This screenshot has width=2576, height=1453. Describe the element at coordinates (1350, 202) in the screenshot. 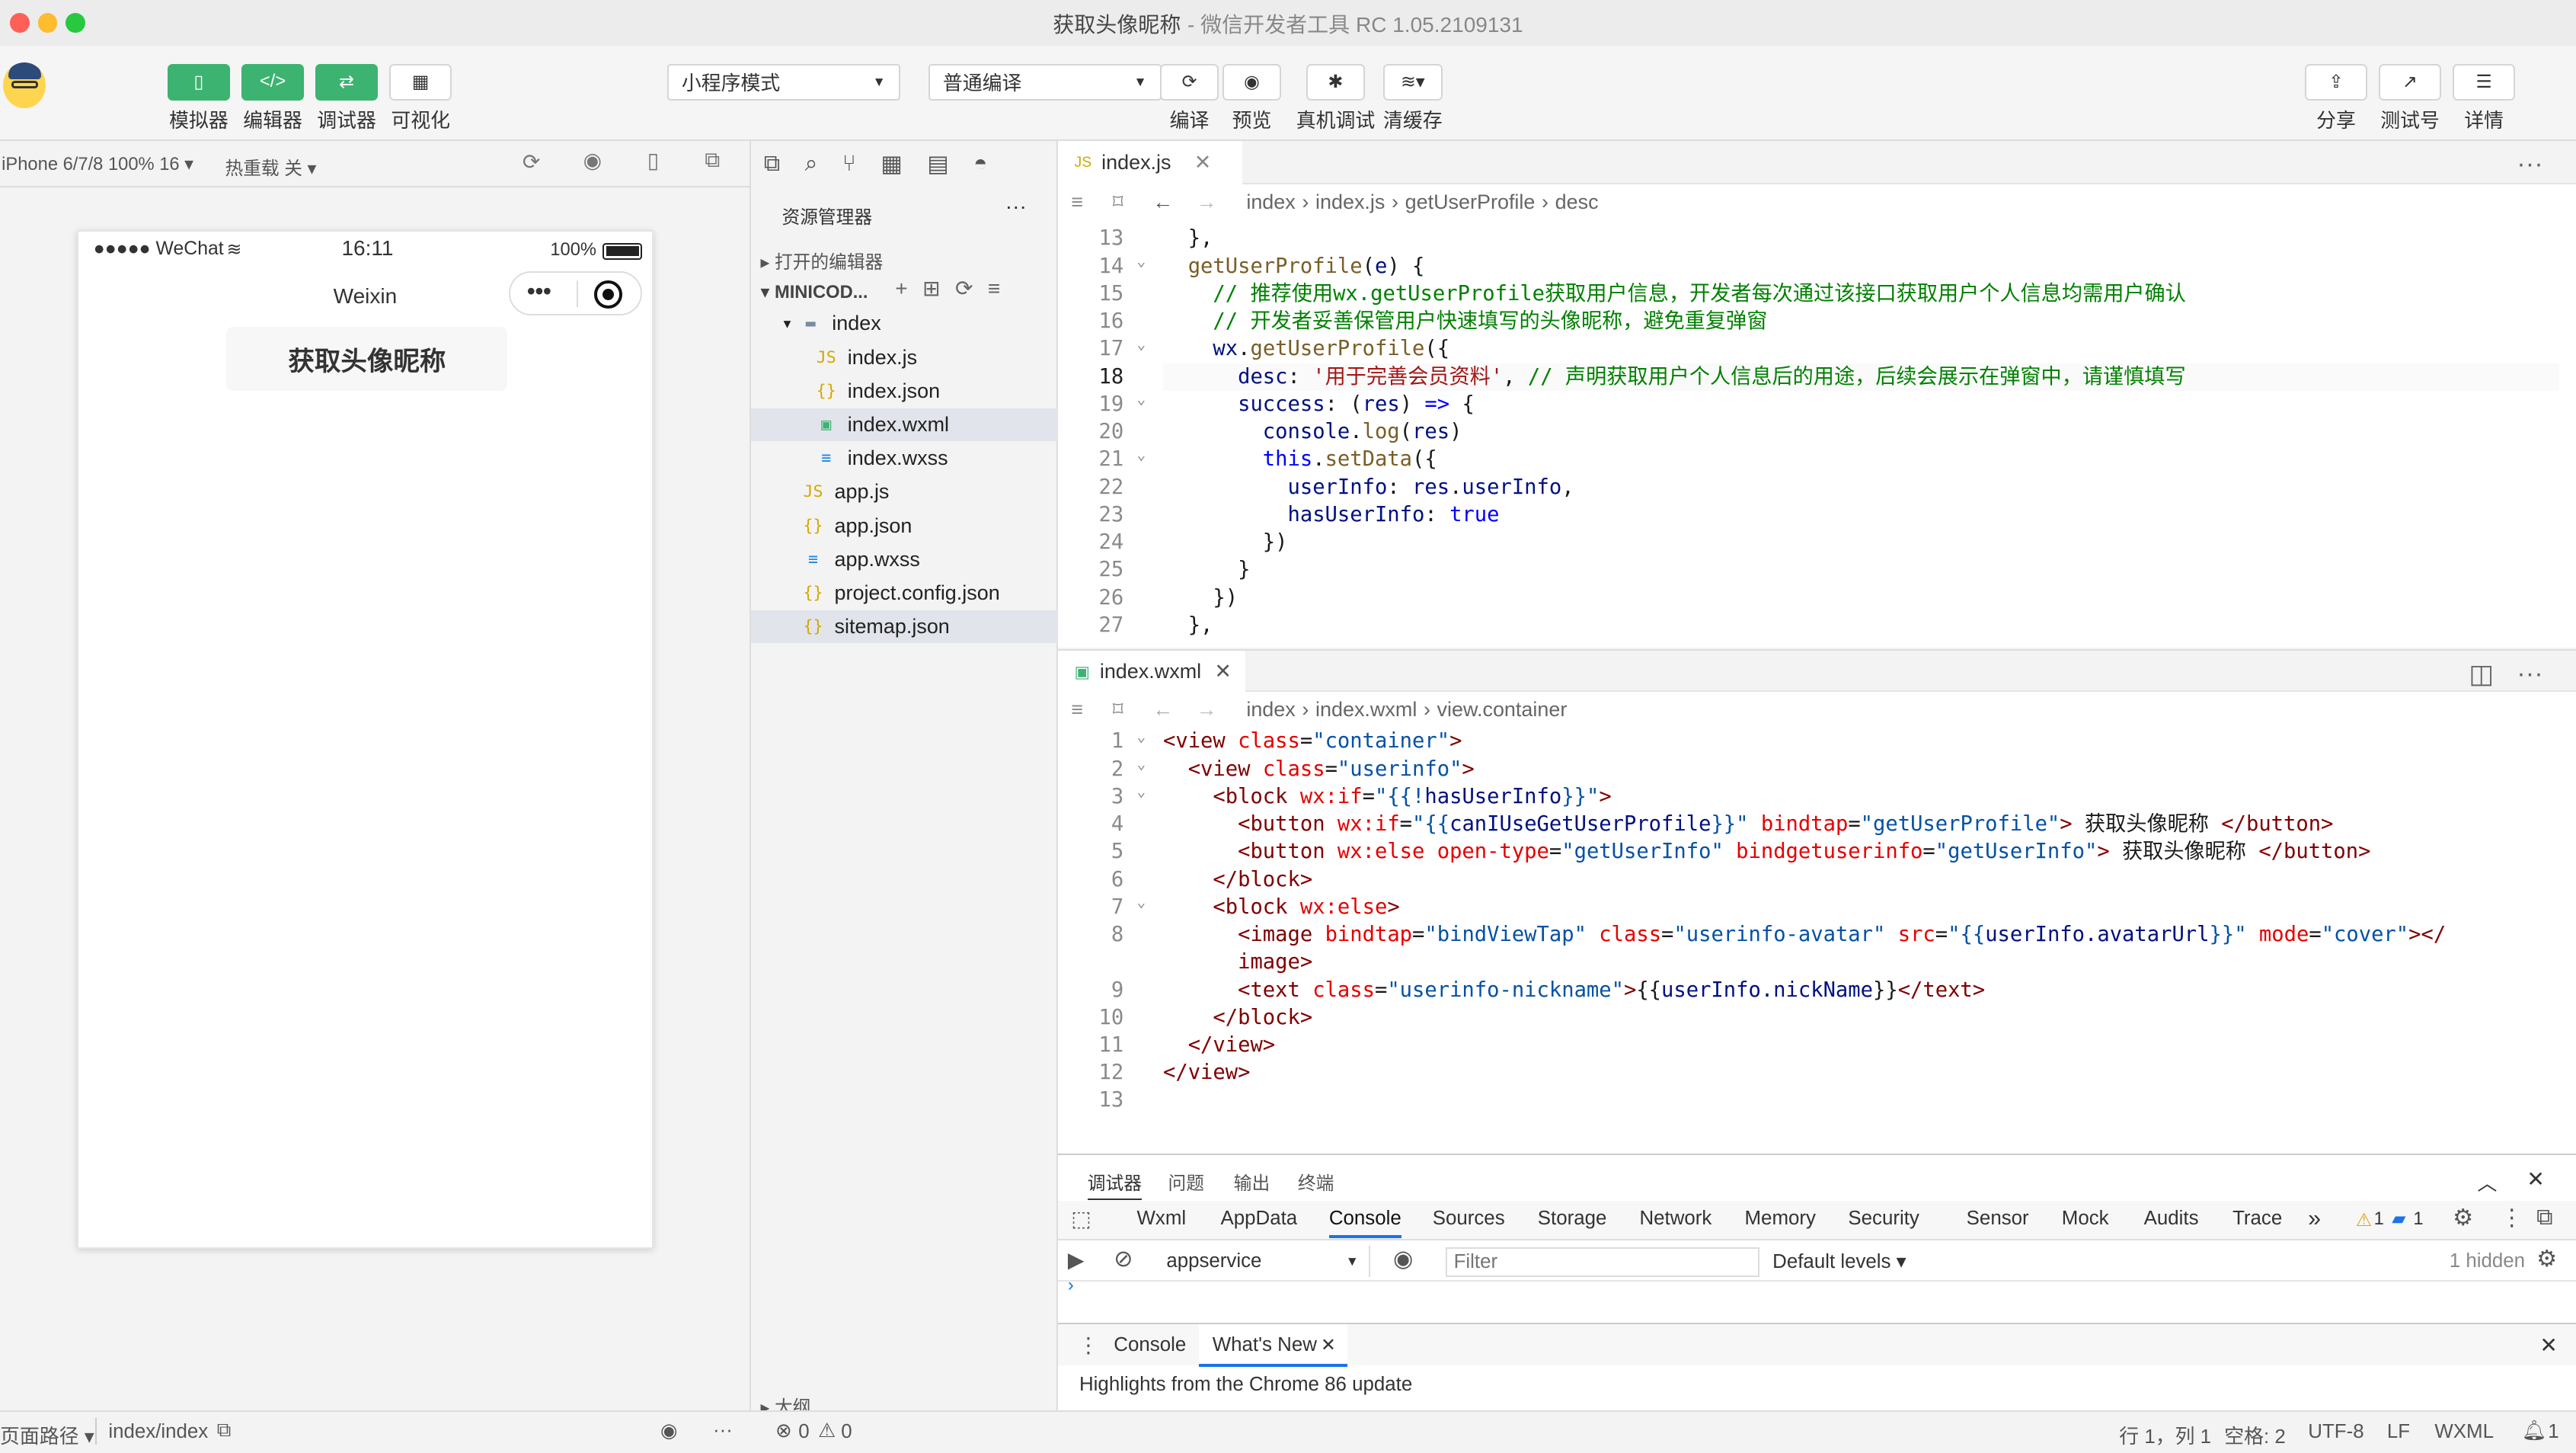

I see `crumb-file: index.js` at that location.